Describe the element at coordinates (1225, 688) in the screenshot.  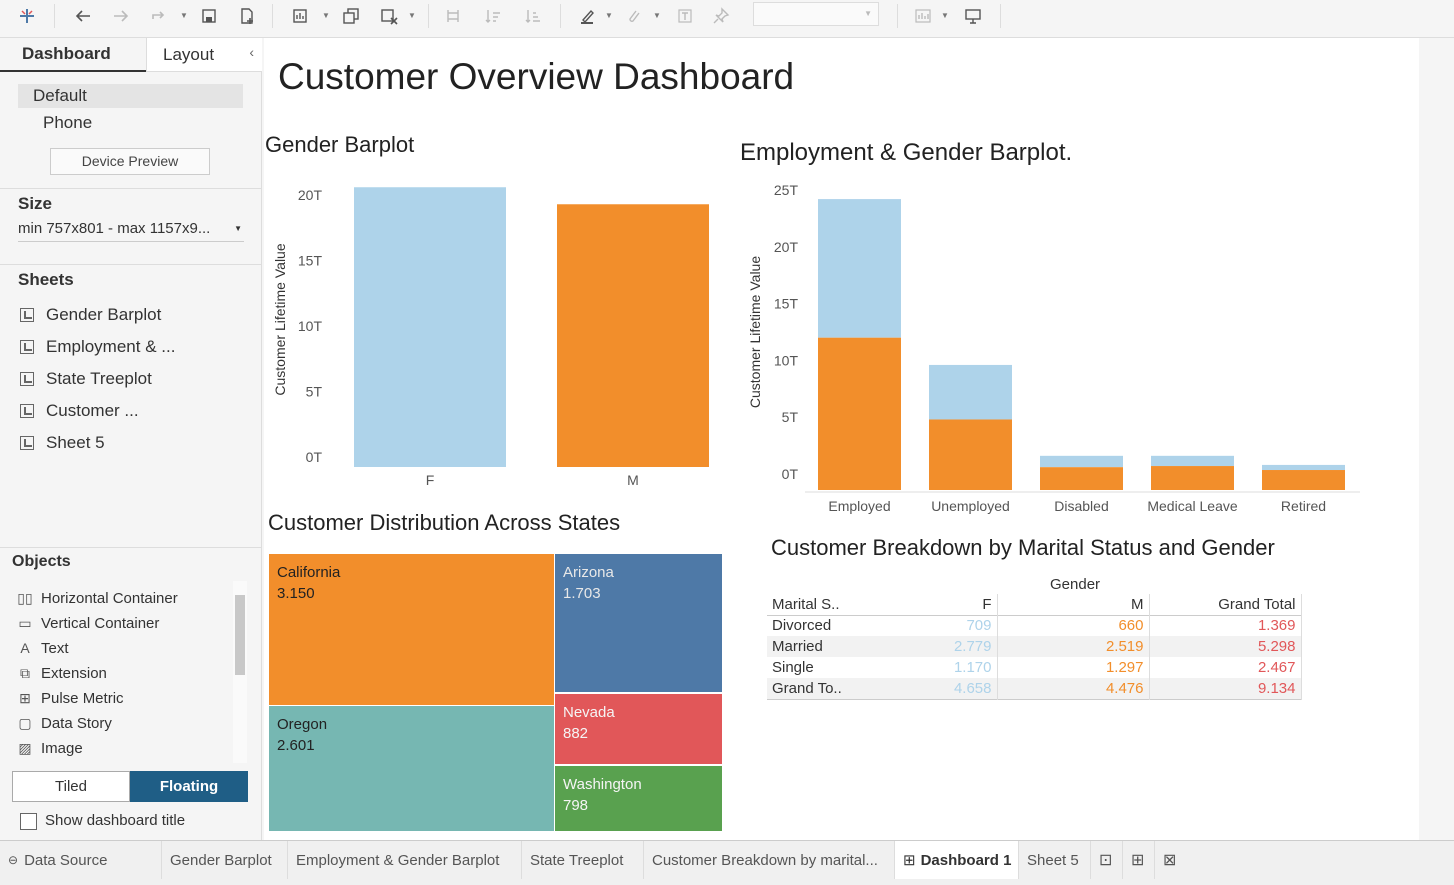
I see `table-cell: 9.134` at that location.